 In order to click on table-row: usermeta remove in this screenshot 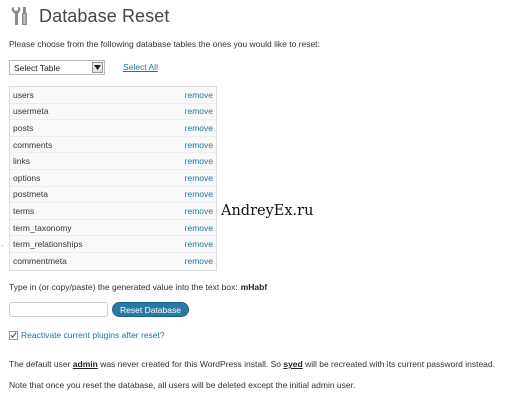, I will do `click(113, 112)`.